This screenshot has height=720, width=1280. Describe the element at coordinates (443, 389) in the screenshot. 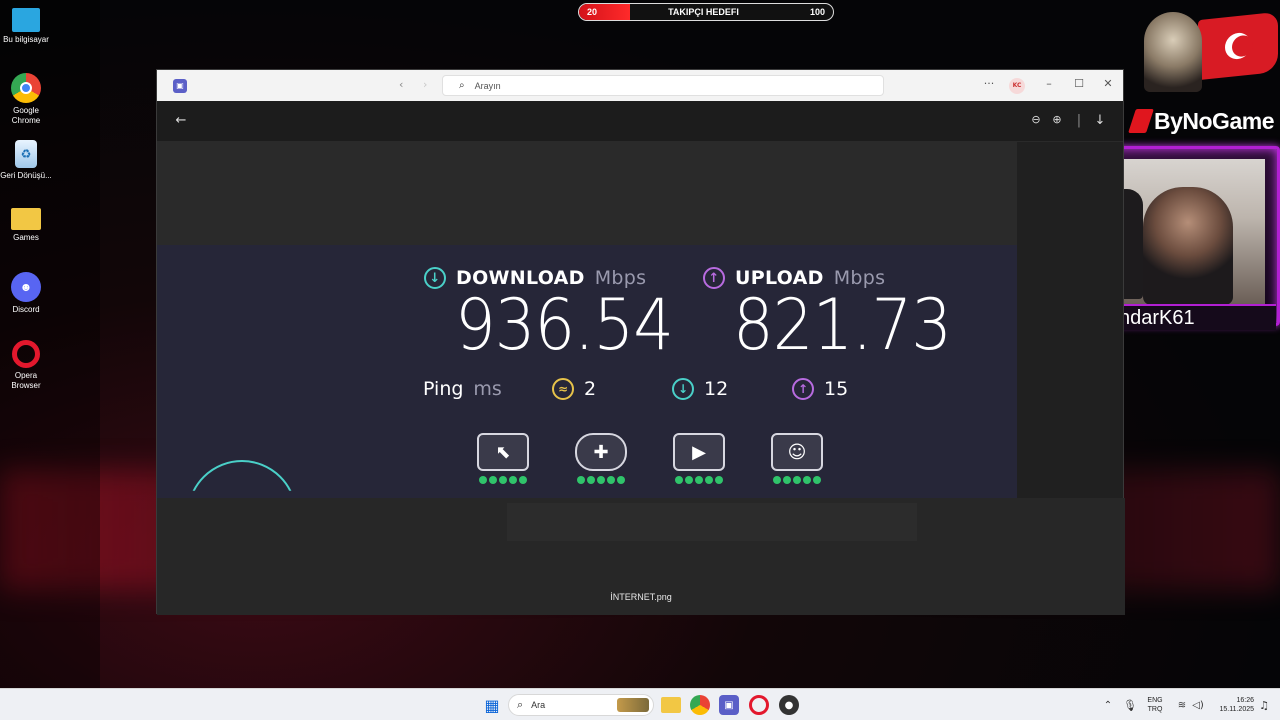

I see `ping-label: Ping` at that location.